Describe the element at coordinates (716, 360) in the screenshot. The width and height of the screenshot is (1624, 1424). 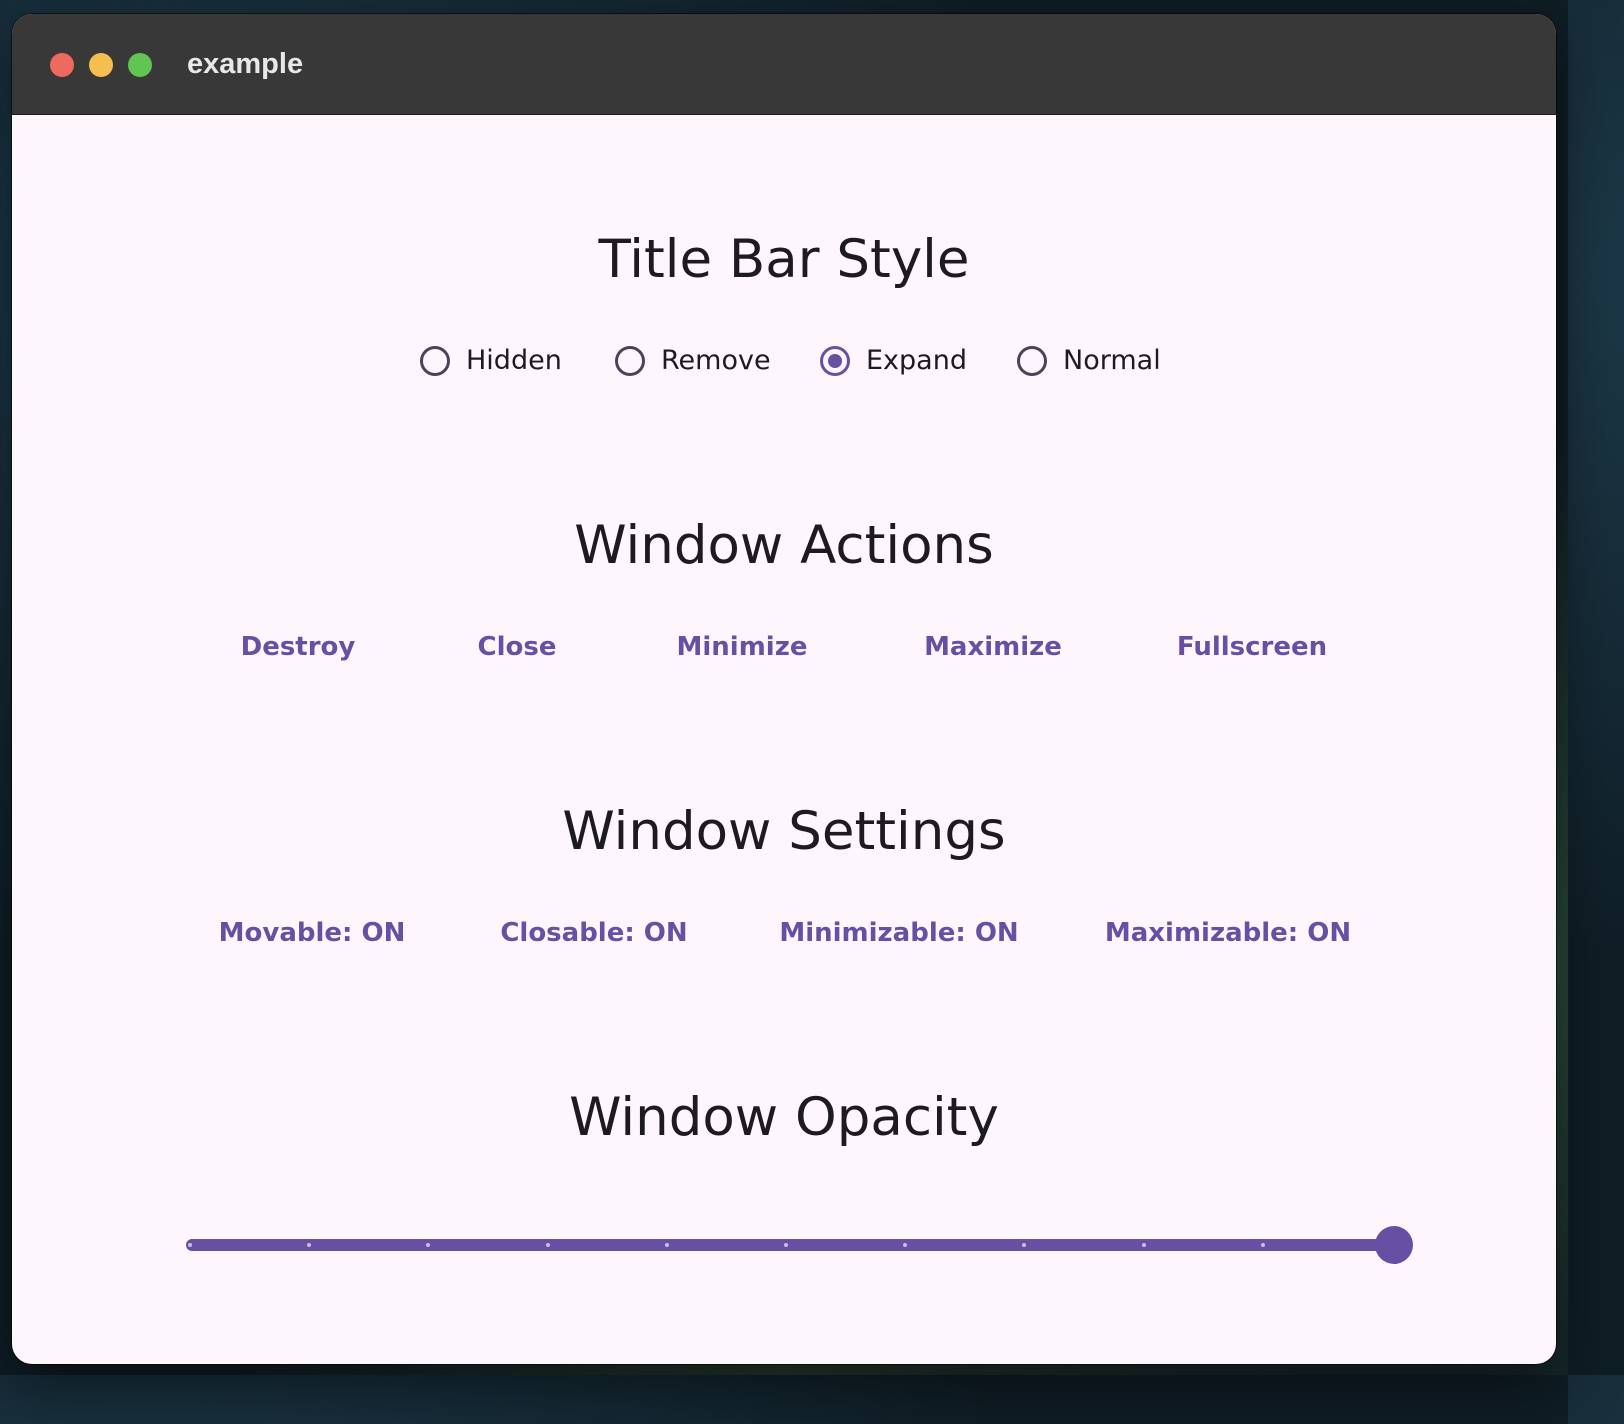
I see `radio-label: Remove` at that location.